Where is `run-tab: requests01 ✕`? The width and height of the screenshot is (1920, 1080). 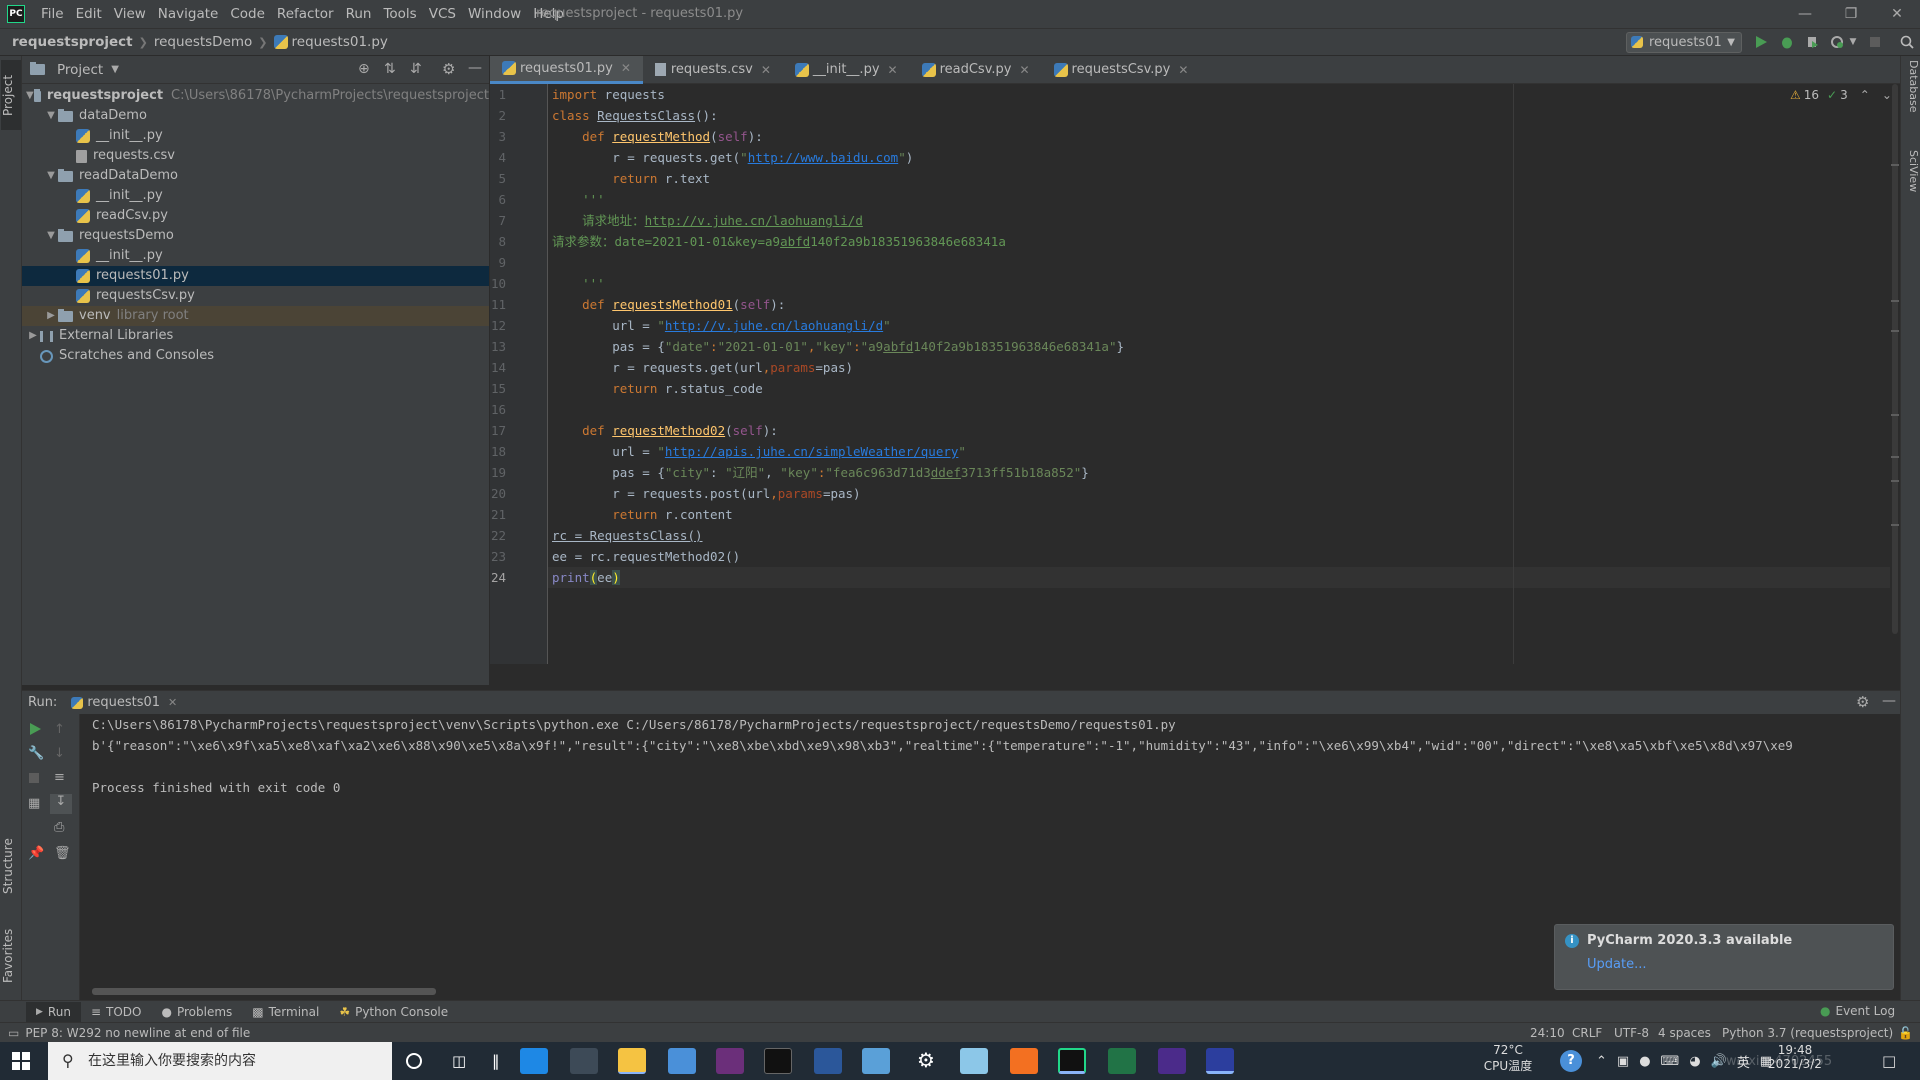
run-tab: requests01 ✕ is located at coordinates (124, 702).